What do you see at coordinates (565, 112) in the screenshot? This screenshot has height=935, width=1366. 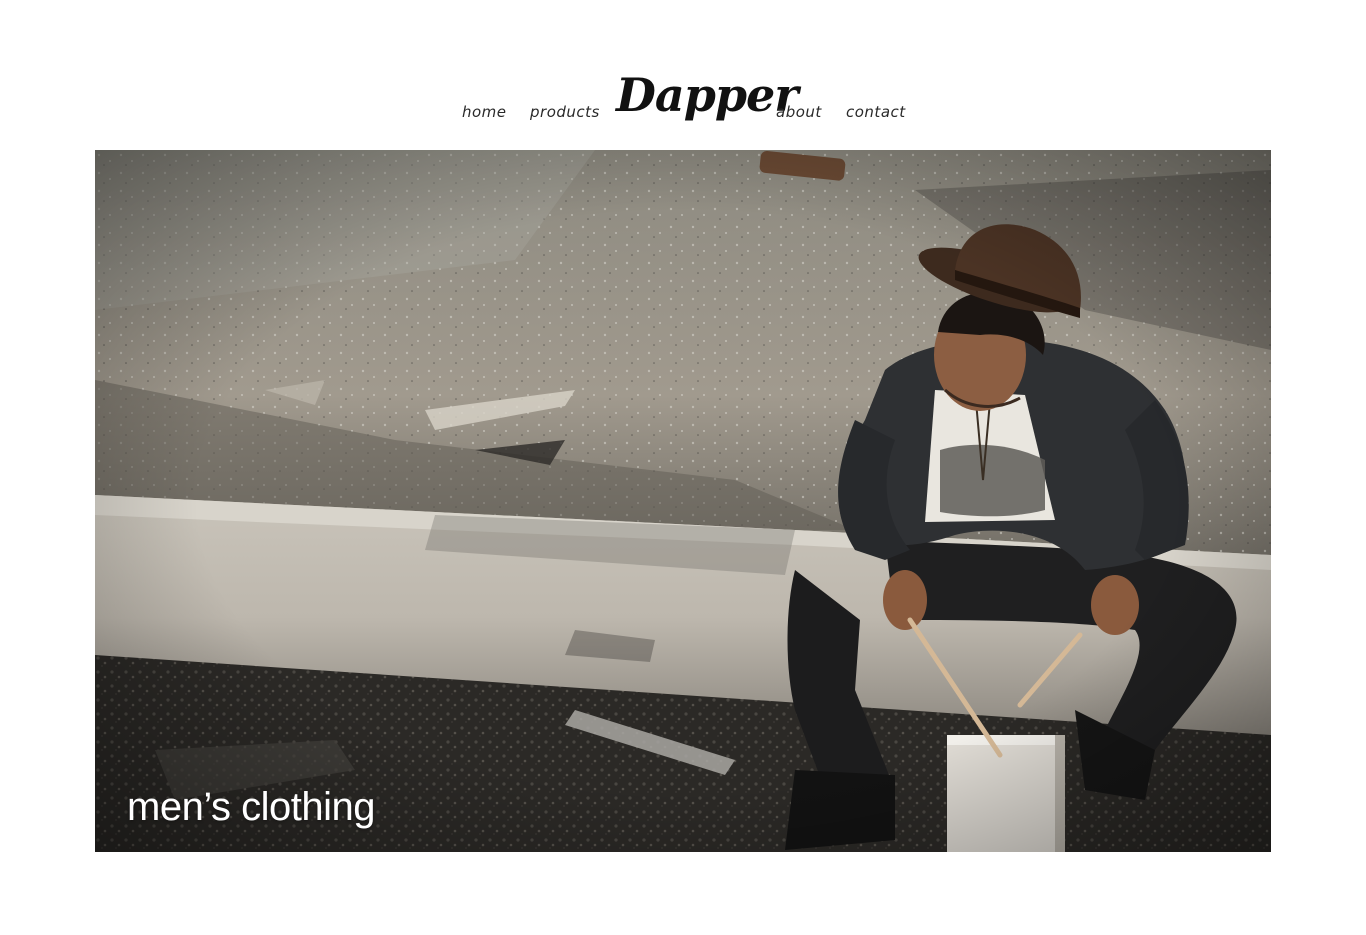 I see `nav-item-products: products` at bounding box center [565, 112].